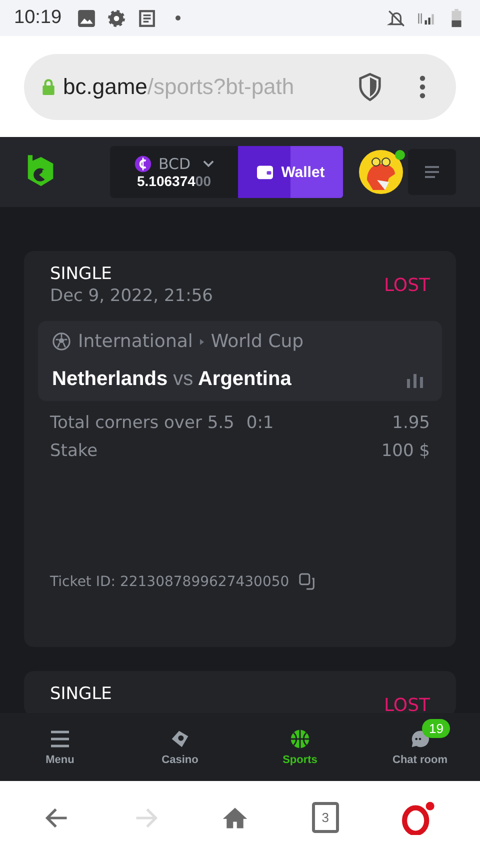 Image resolution: width=480 pixels, height=854 pixels. Describe the element at coordinates (135, 341) in the screenshot. I see `league-region: International` at that location.